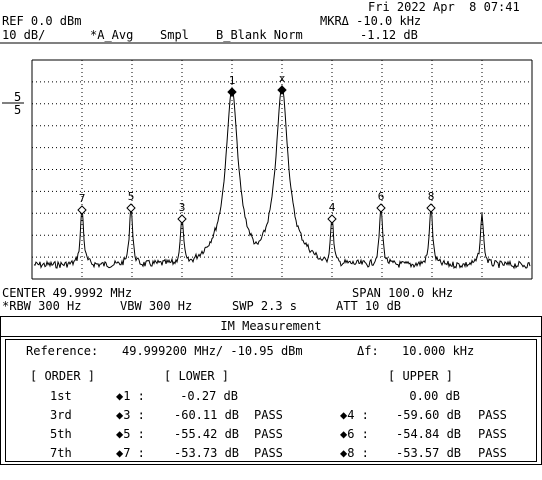 This screenshot has width=542, height=480. Describe the element at coordinates (197, 376) in the screenshot. I see `lower-header: [ LOWER ]` at that location.